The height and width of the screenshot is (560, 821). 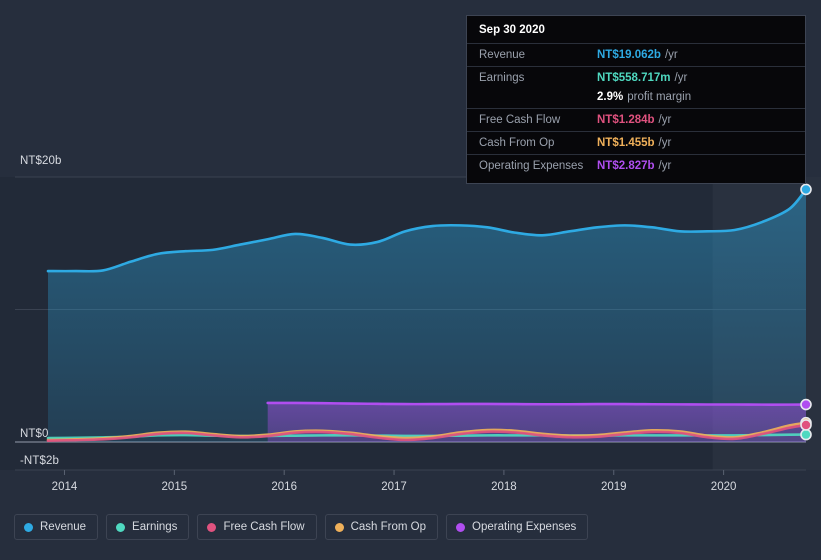 What do you see at coordinates (806, 425) in the screenshot?
I see `endpoint-marker-free-cash-flow` at bounding box center [806, 425].